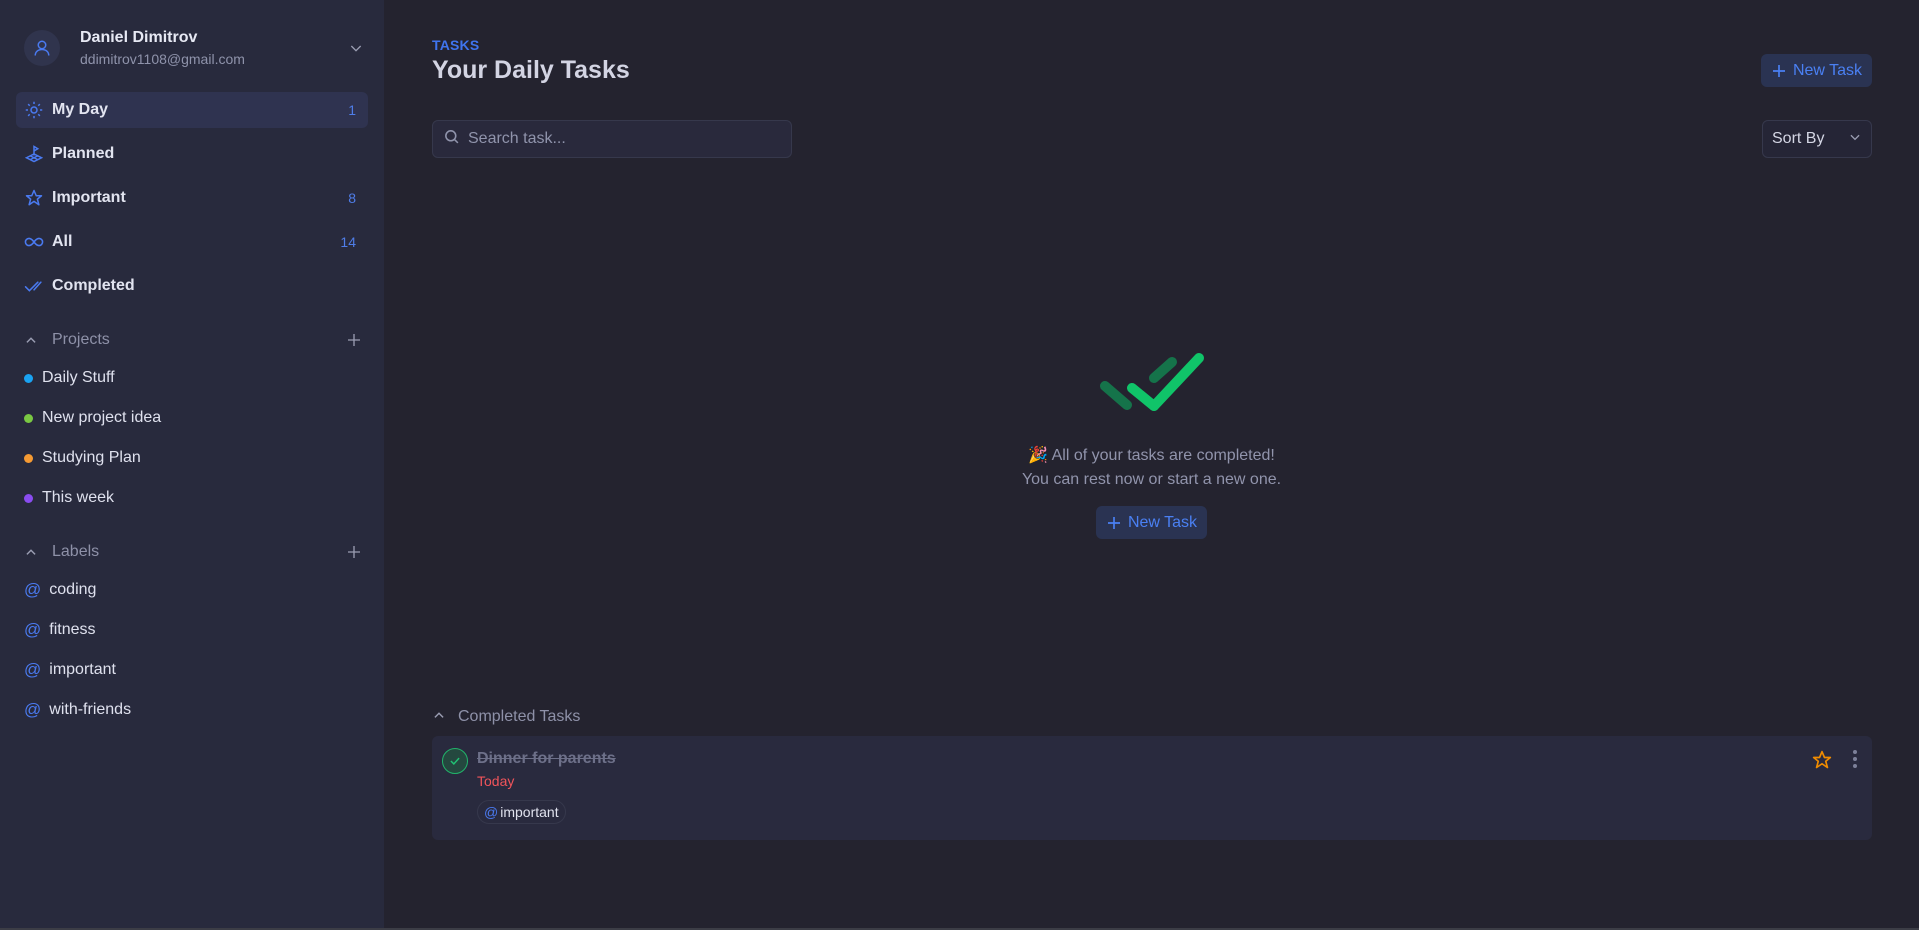  What do you see at coordinates (90, 709) in the screenshot?
I see `label-name: with-friends` at bounding box center [90, 709].